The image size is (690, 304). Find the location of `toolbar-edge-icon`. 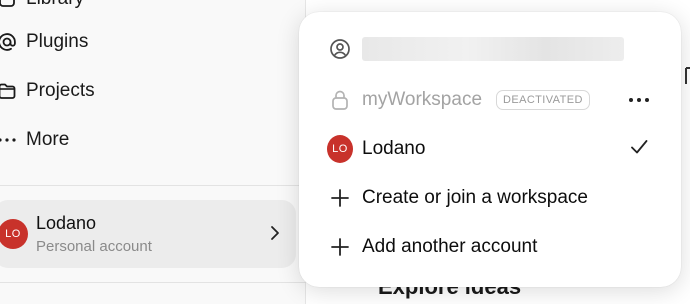

toolbar-edge-icon is located at coordinates (687, 75).